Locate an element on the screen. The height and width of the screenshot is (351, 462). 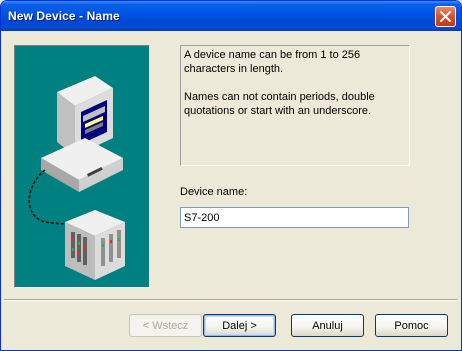
device-name-label: Device name: is located at coordinates (214, 192).